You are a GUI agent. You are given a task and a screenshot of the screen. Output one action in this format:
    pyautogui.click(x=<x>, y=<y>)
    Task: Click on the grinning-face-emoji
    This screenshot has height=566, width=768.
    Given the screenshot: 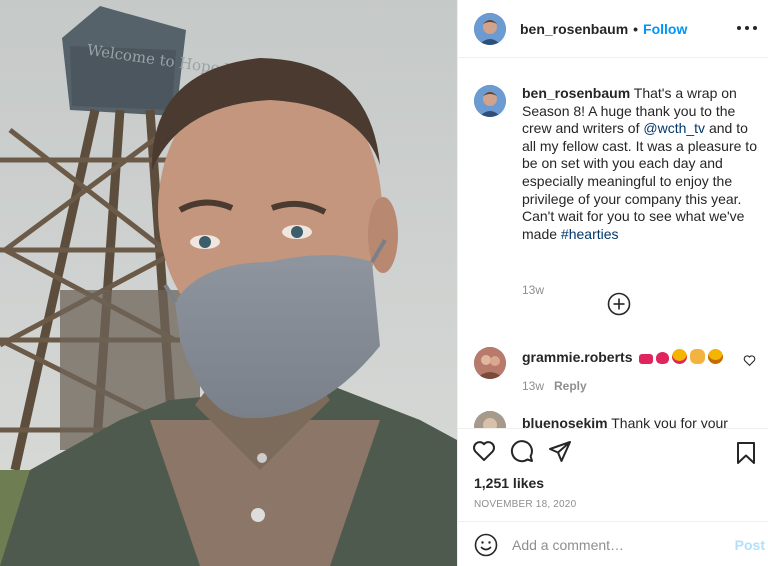 What is the action you would take?
    pyautogui.click(x=716, y=356)
    